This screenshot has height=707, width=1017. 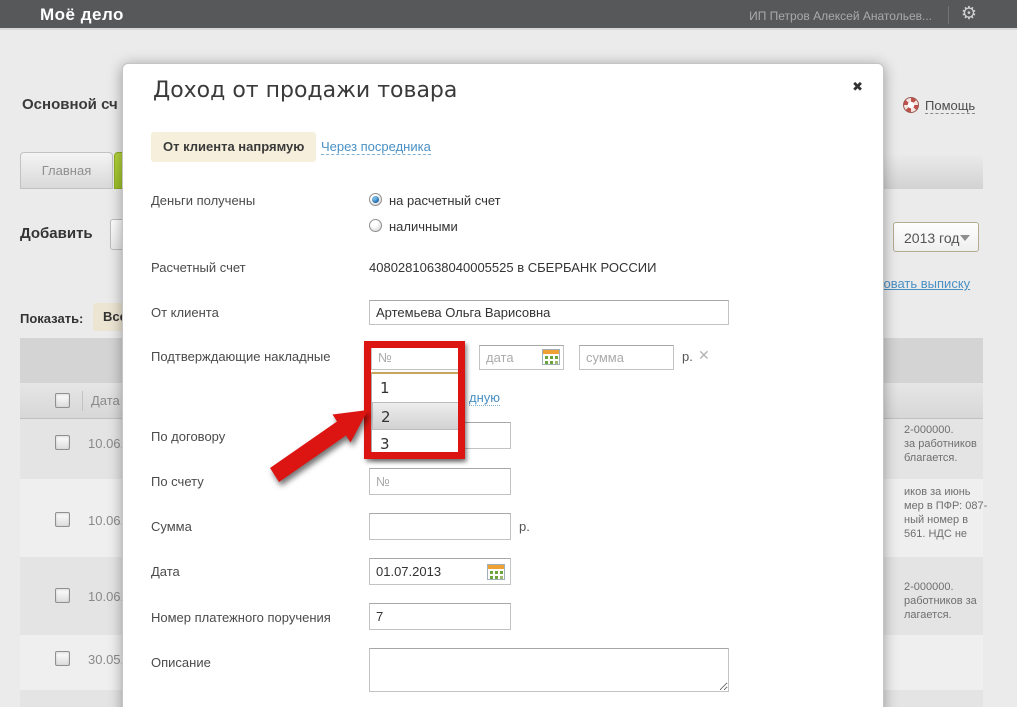 I want to click on annotation-arrow-icon, so click(x=319, y=446).